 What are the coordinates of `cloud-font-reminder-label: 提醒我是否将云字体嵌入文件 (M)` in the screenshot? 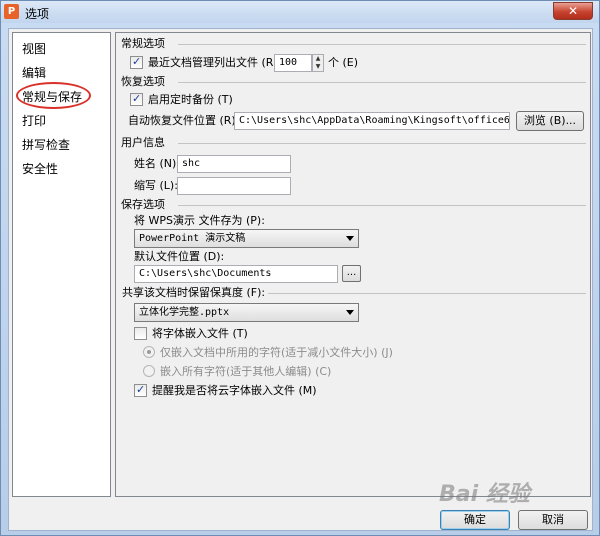 It's located at (234, 390).